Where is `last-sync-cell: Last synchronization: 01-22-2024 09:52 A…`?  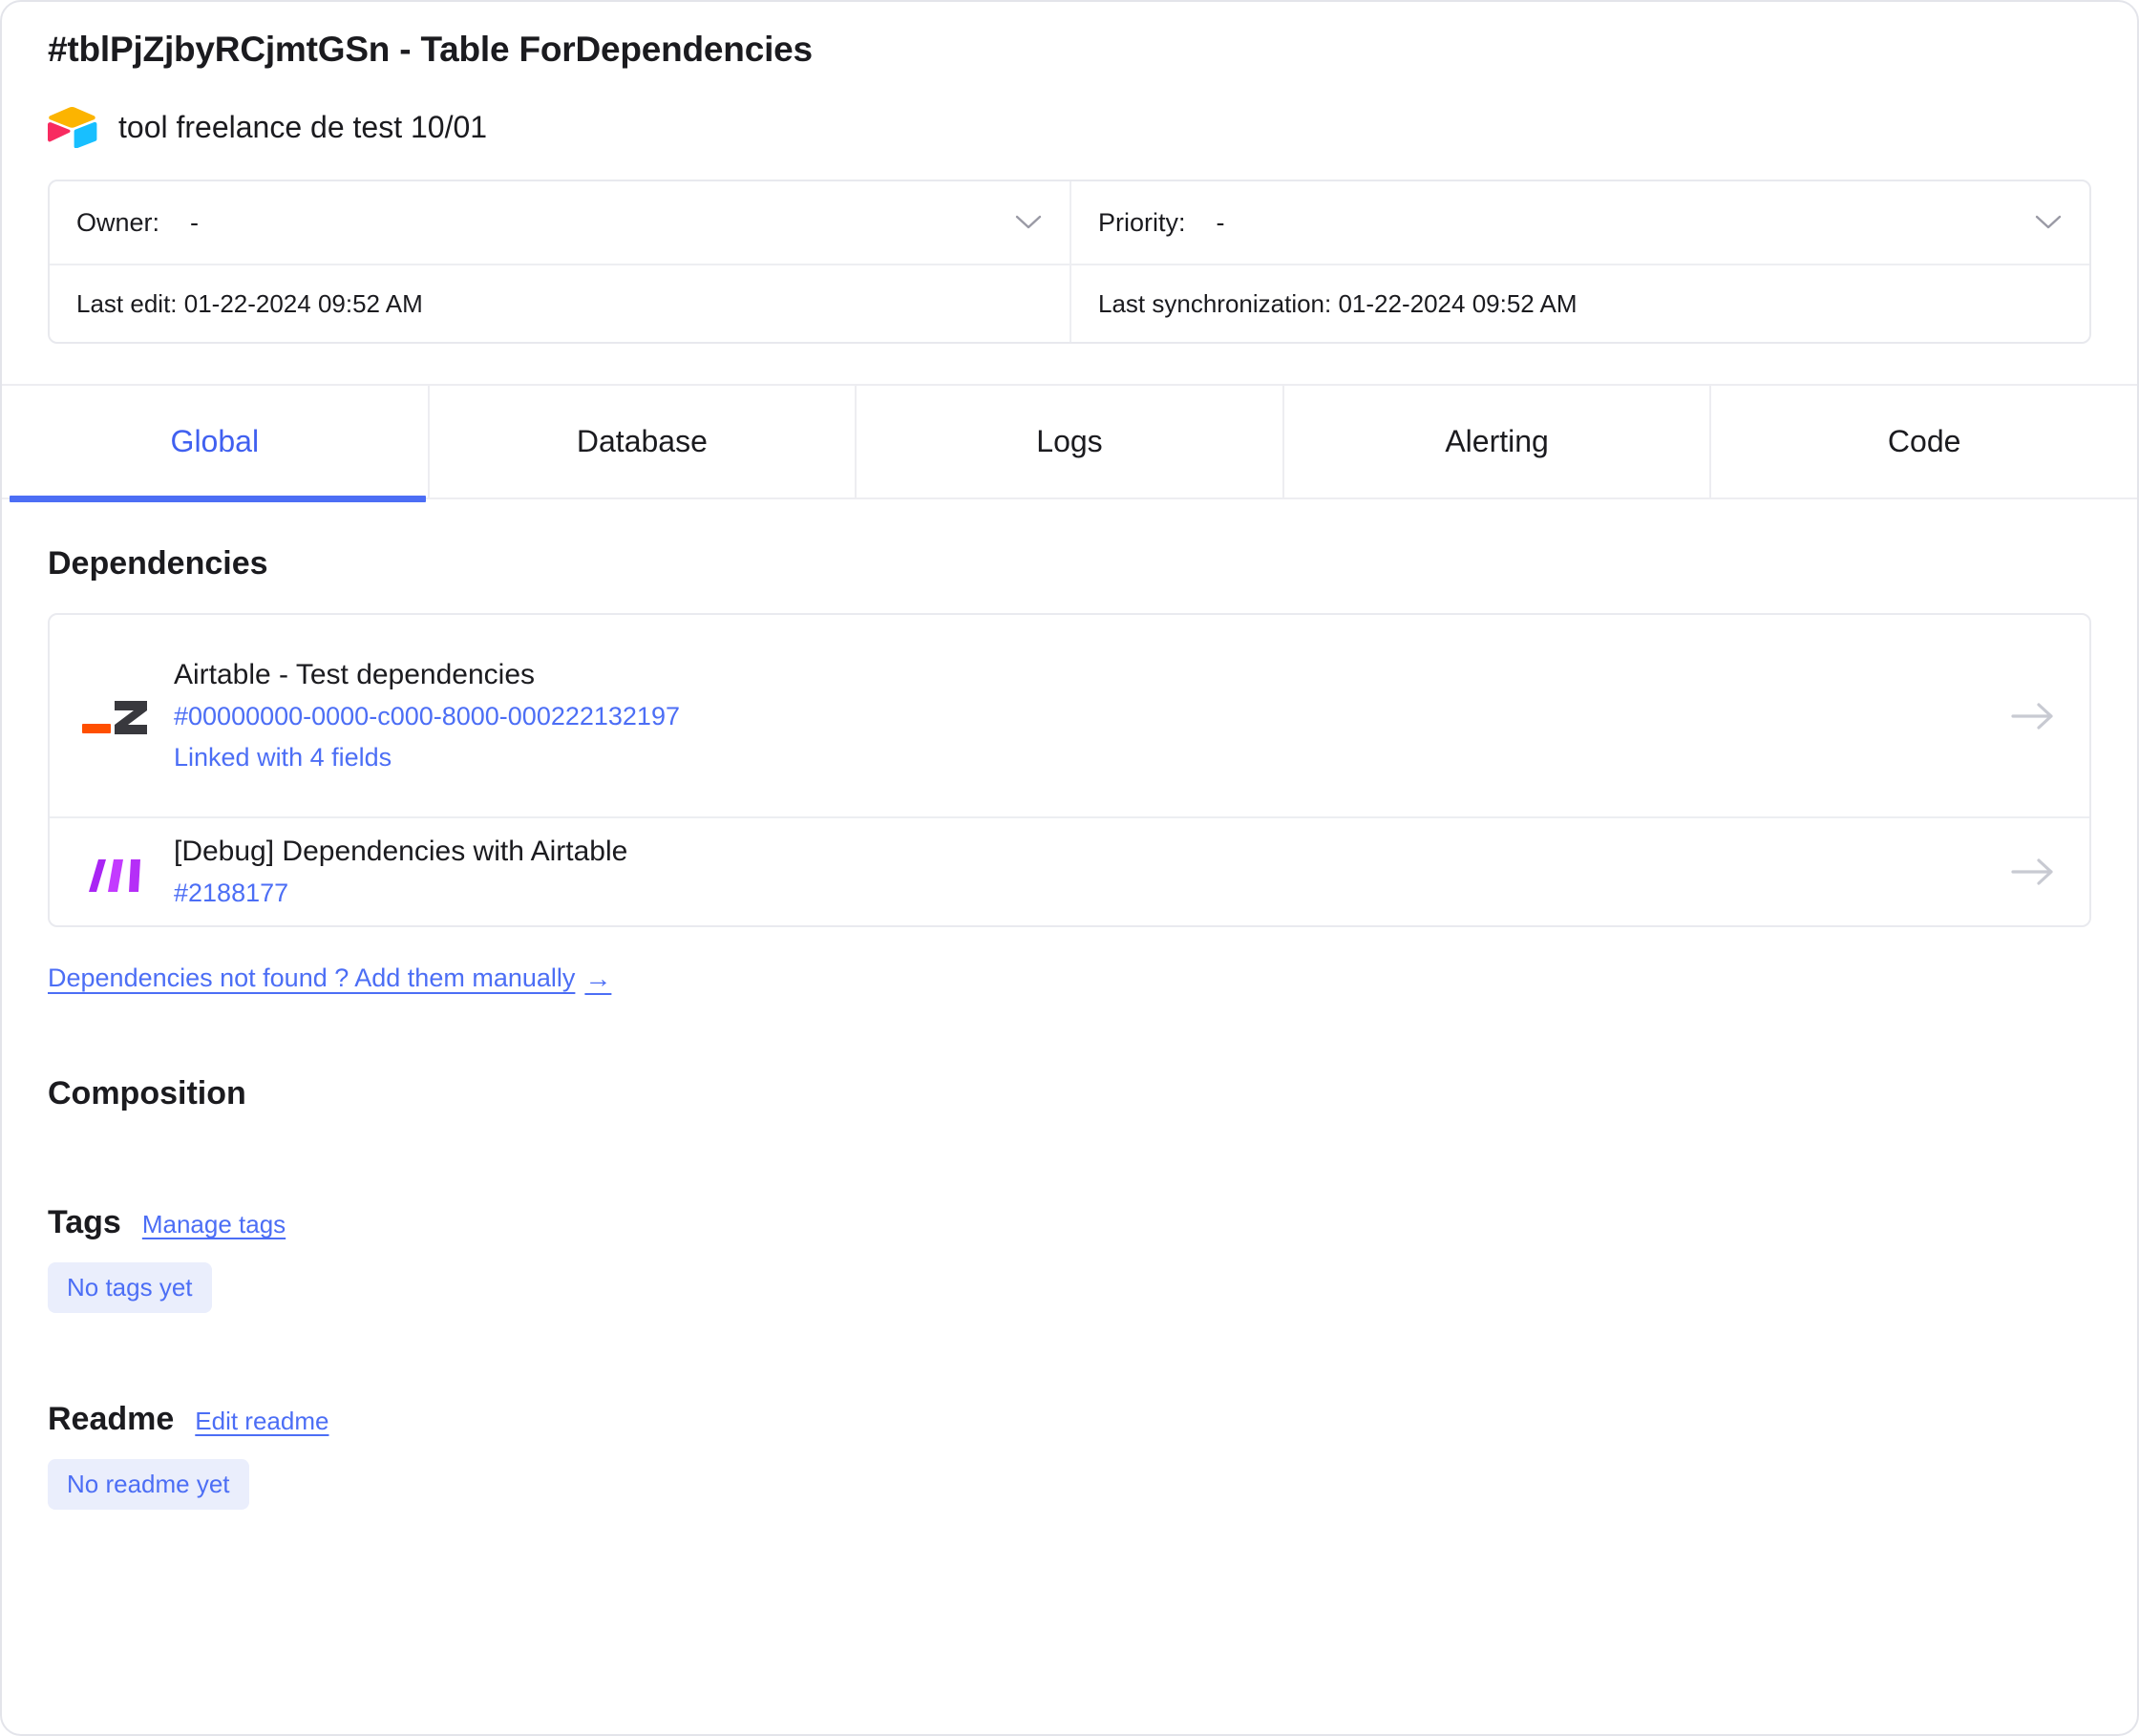 last-sync-cell: Last synchronization: 01-22-2024 09:52 A… is located at coordinates (1579, 303).